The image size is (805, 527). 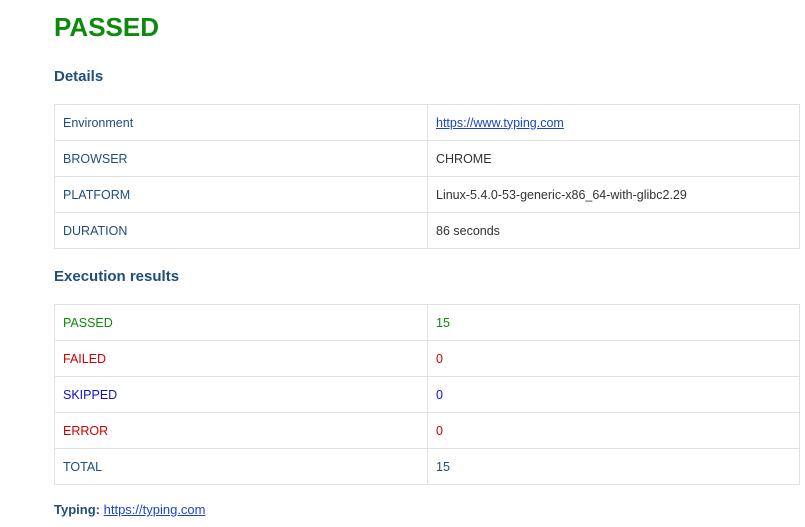 I want to click on execution-results-heading: Execution results, so click(x=117, y=276).